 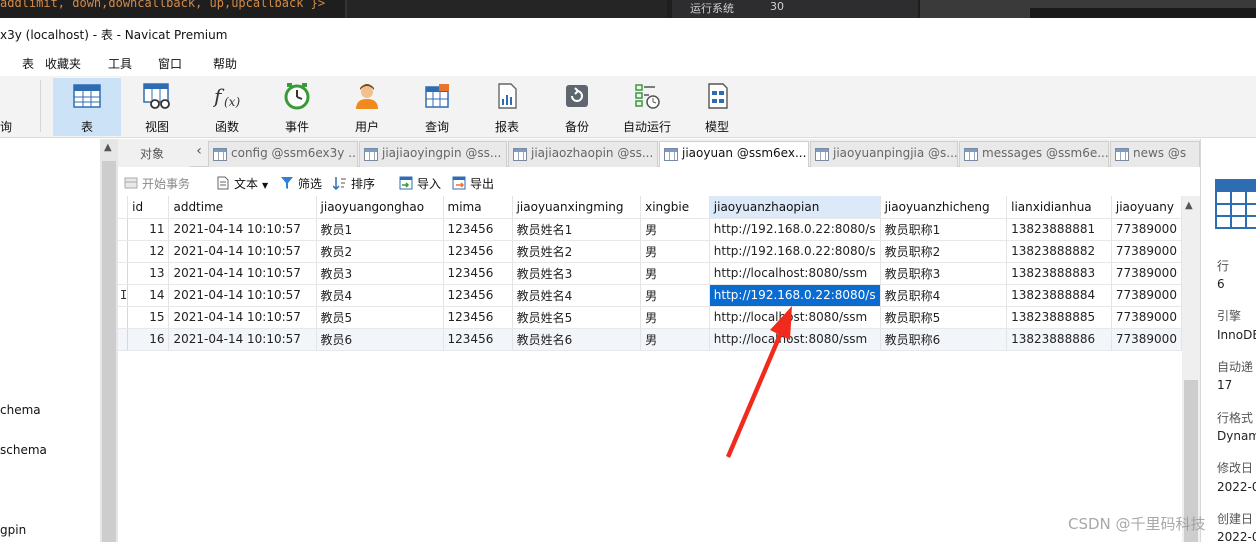 What do you see at coordinates (1155, 154) in the screenshot?
I see `tab-news: news @s` at bounding box center [1155, 154].